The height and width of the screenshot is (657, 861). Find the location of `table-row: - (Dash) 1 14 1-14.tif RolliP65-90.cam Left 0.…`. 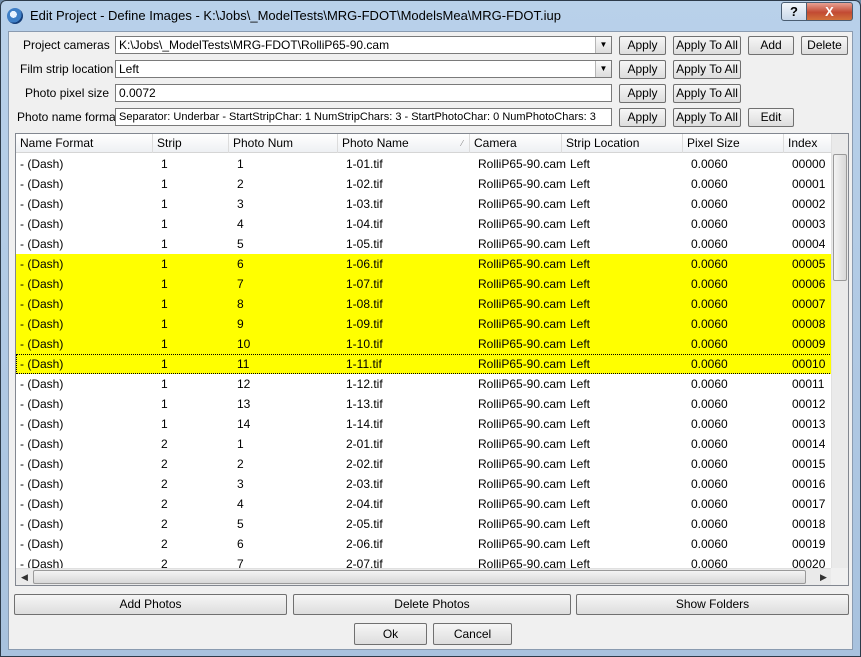

table-row: - (Dash) 1 14 1-14.tif RolliP65-90.cam Left 0.… is located at coordinates (424, 424).